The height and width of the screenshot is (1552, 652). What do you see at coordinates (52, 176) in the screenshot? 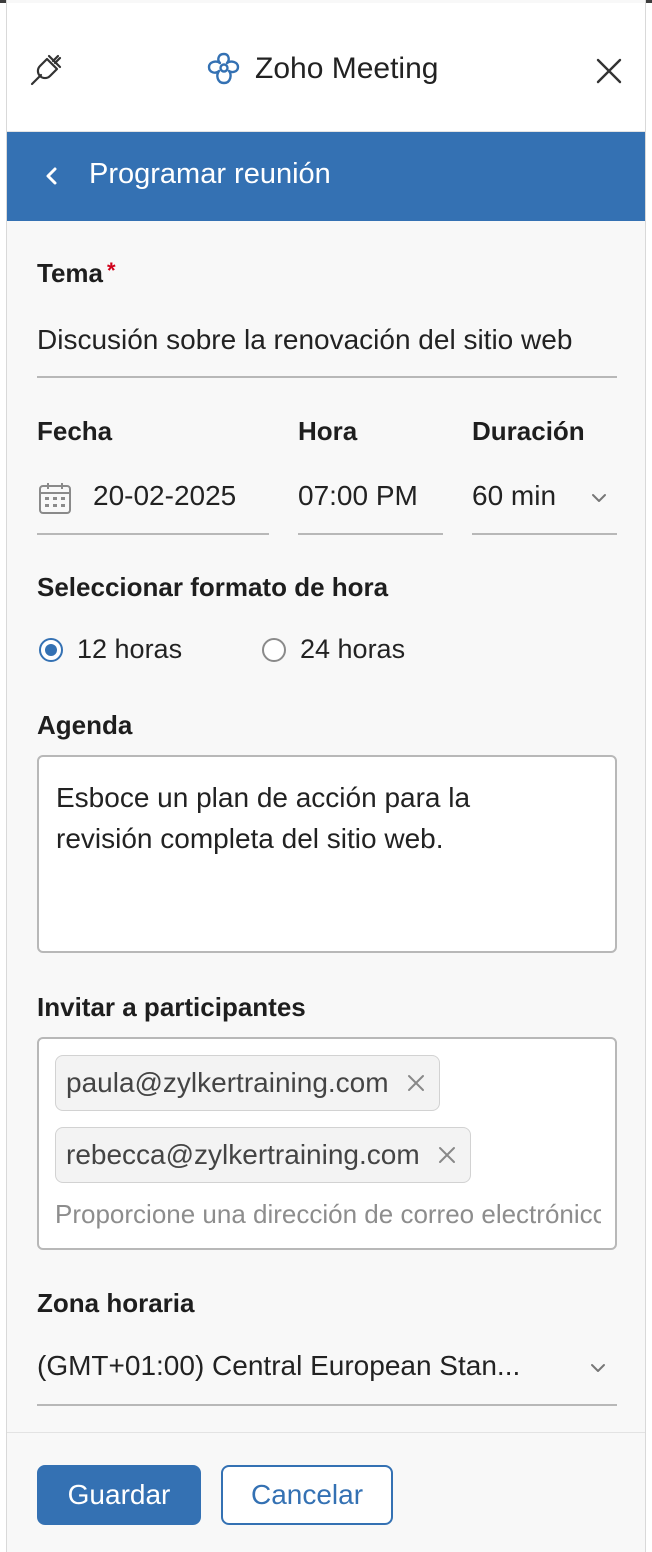
I see `chevron-left-icon` at bounding box center [52, 176].